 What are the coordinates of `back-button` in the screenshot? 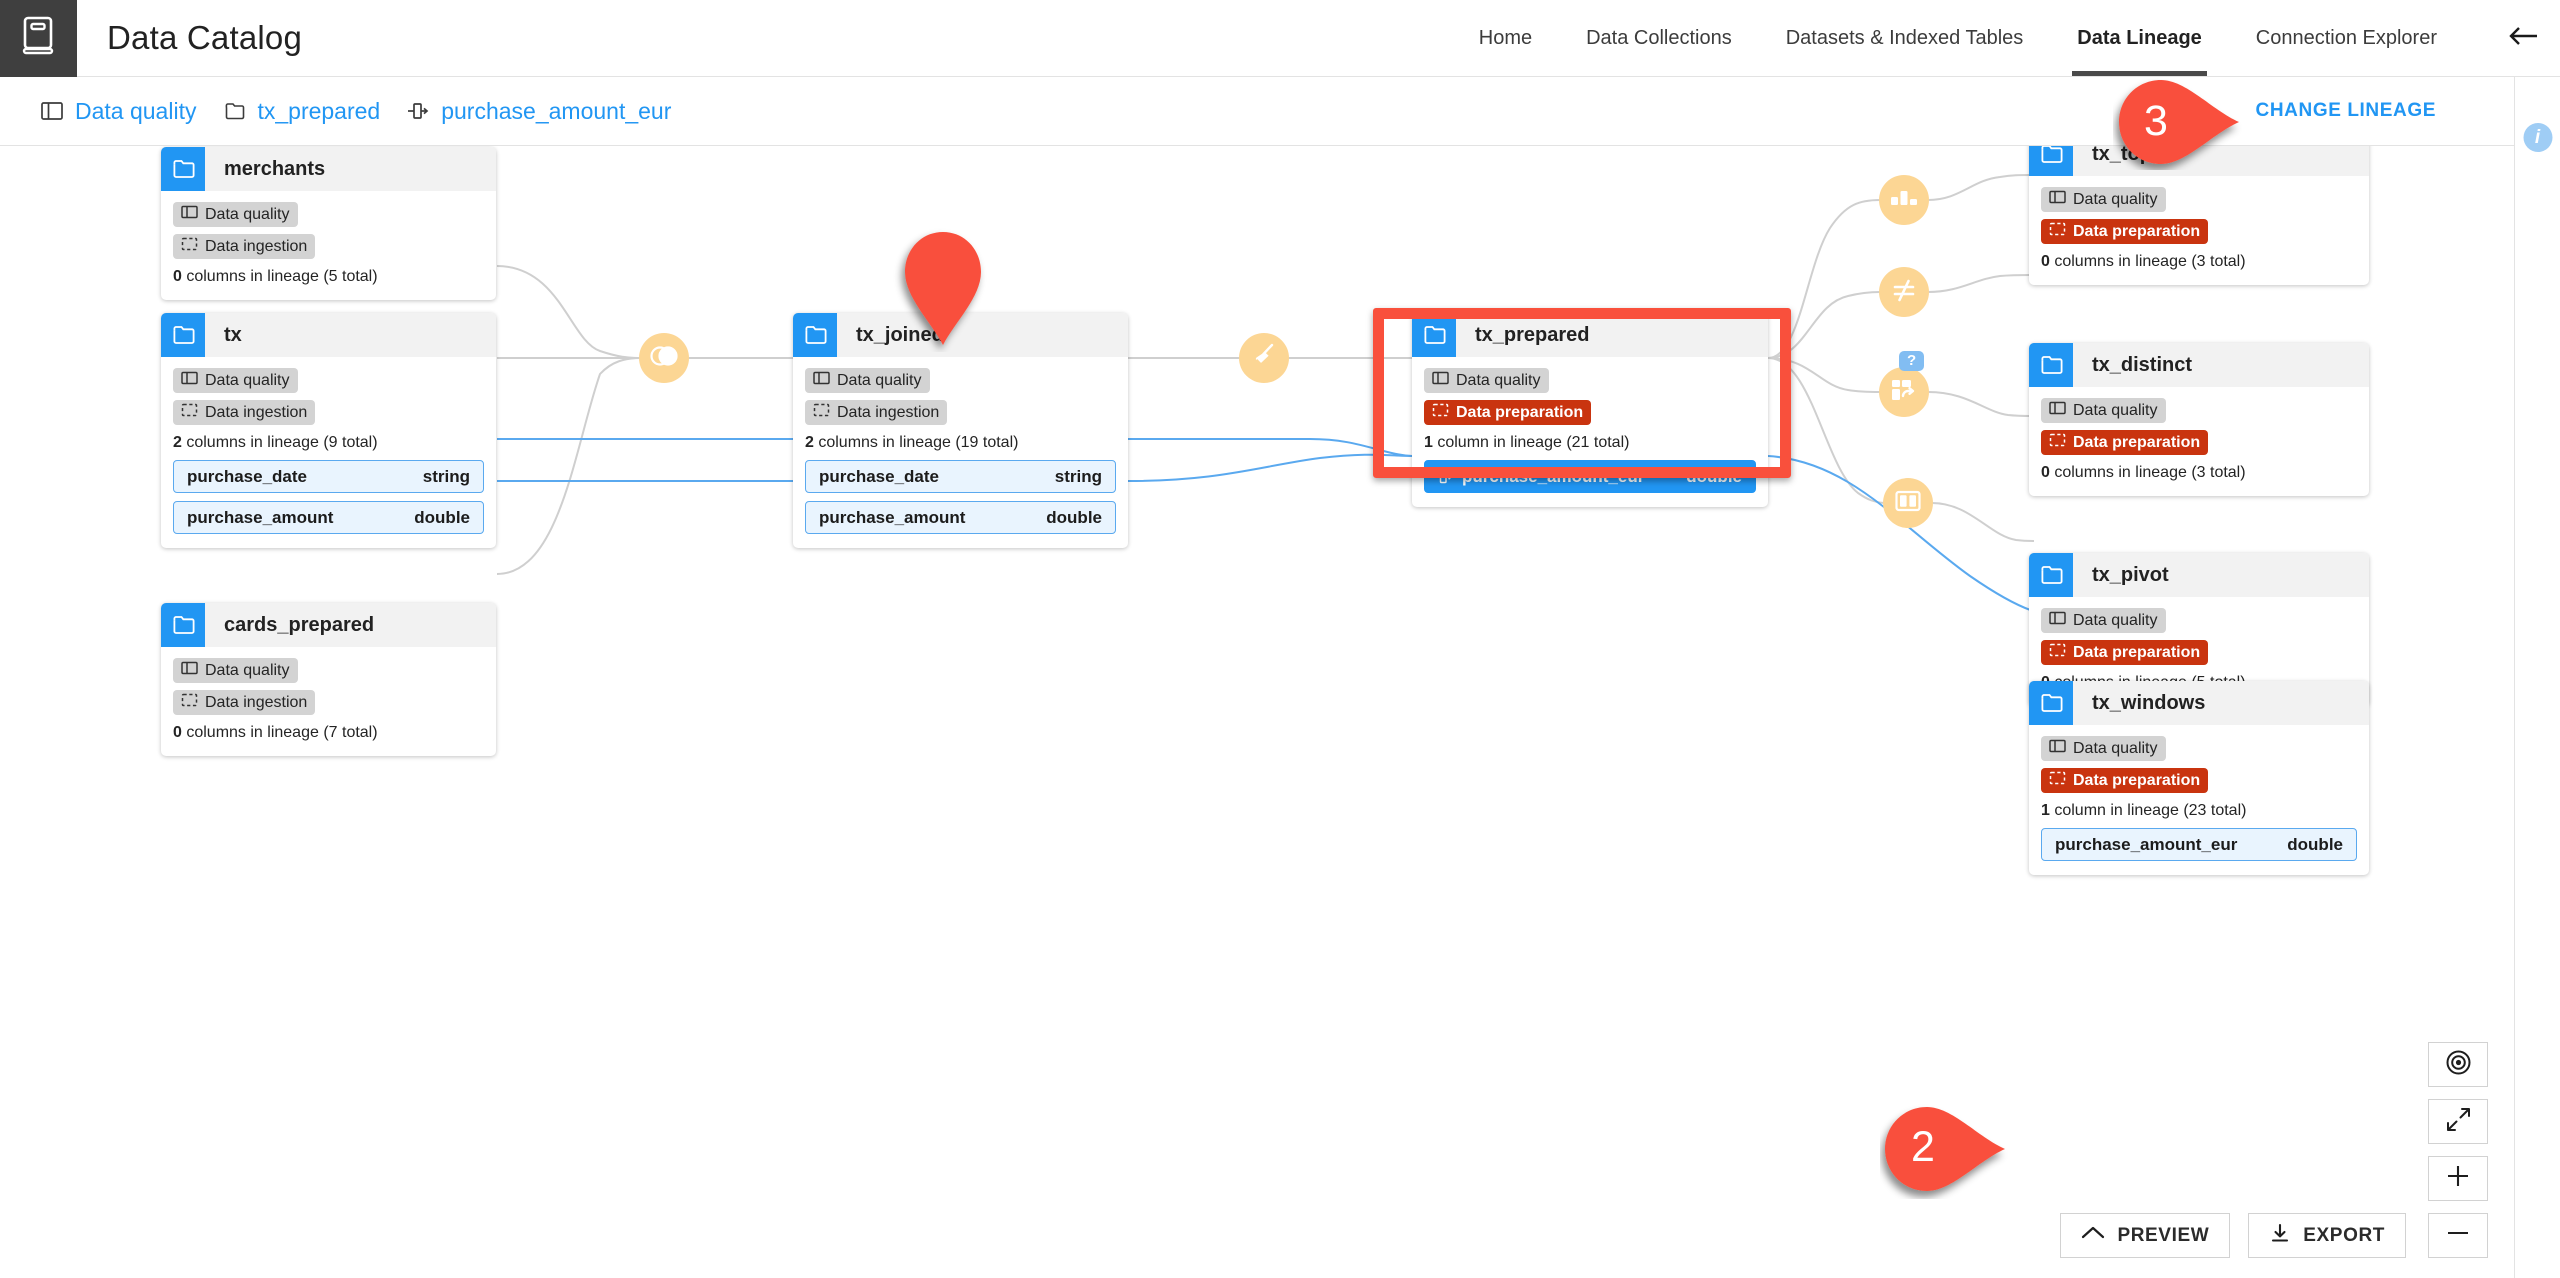 It's located at (2523, 38).